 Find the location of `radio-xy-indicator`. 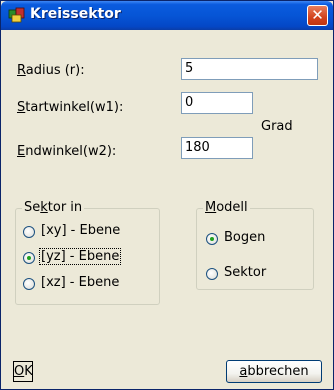

radio-xy-indicator is located at coordinates (29, 232).